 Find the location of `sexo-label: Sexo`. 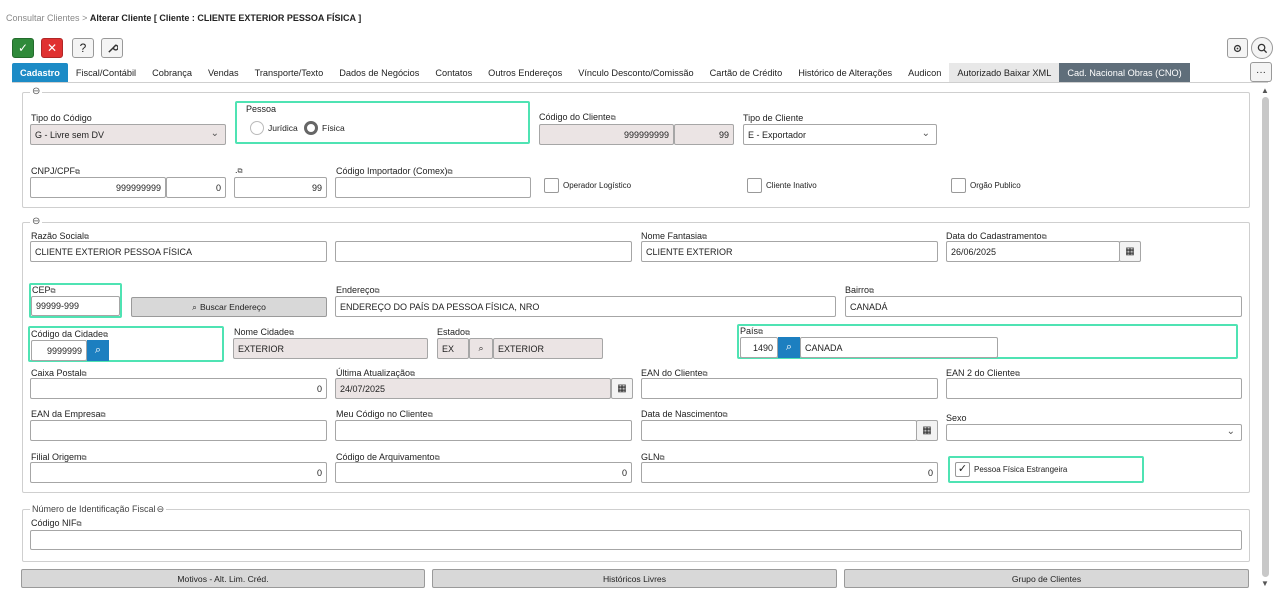

sexo-label: Sexo is located at coordinates (956, 418).